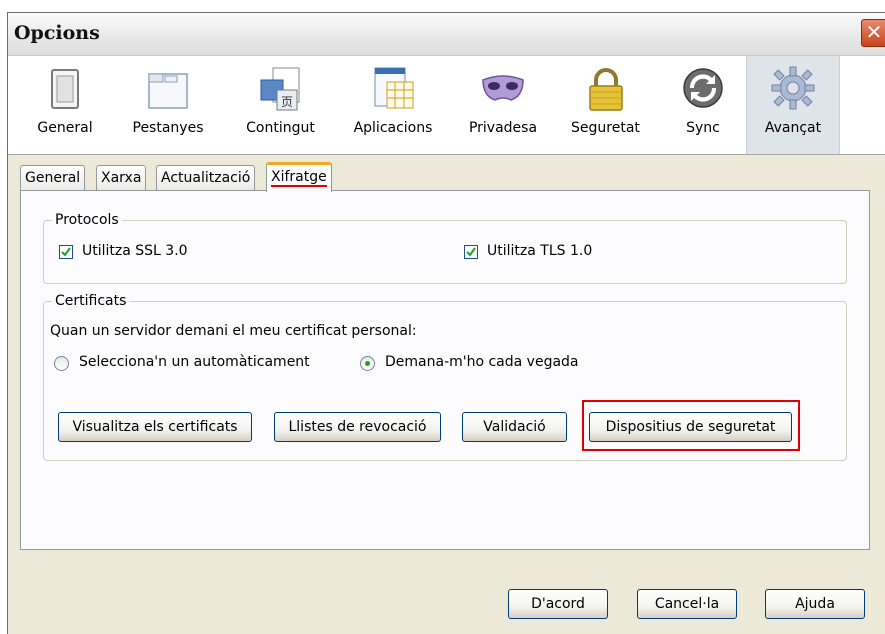 This screenshot has width=885, height=634. I want to click on toolbar-label: Avançat, so click(793, 128).